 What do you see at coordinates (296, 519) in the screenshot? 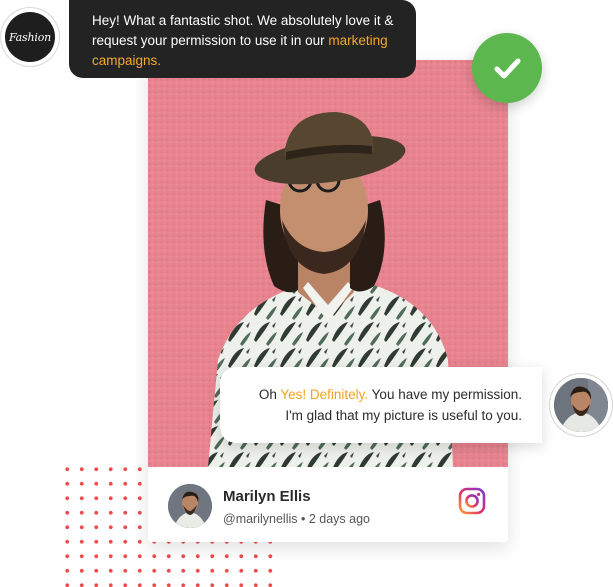
I see `author-handle-timestamp: @marilynellis • 2 days ago` at bounding box center [296, 519].